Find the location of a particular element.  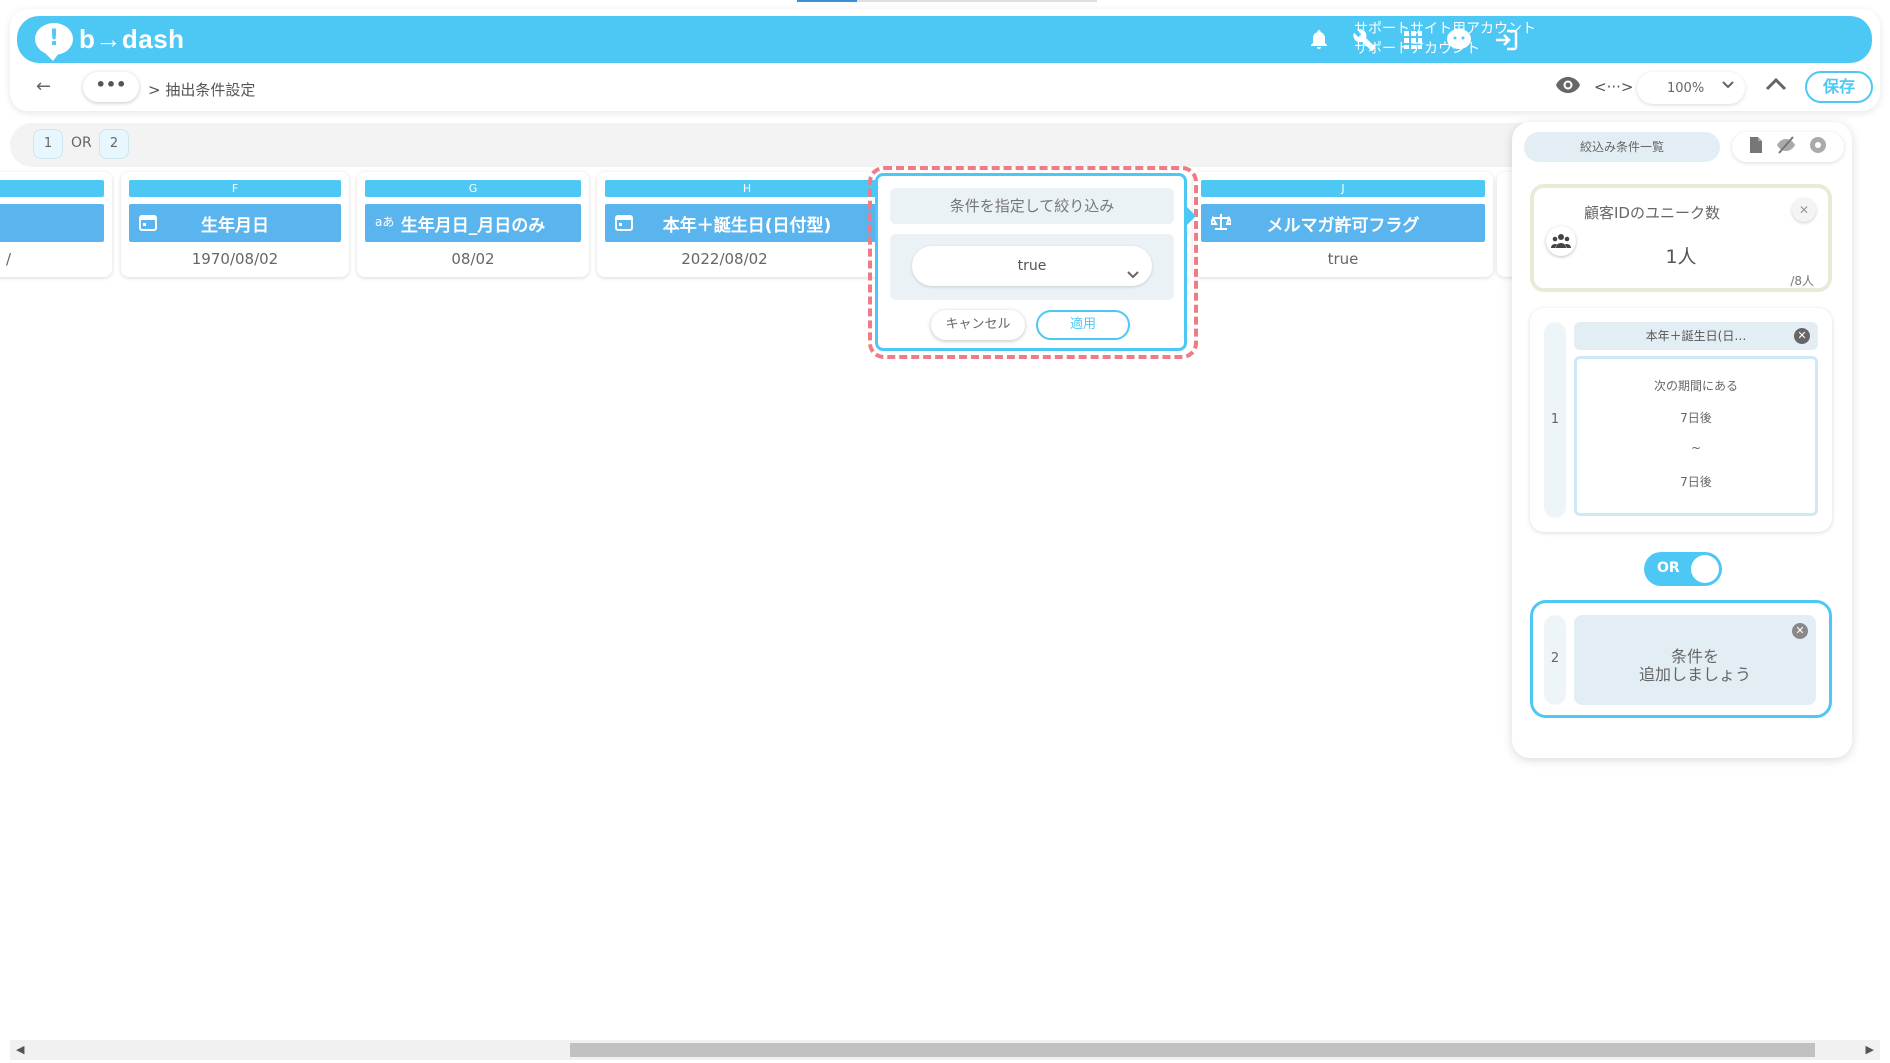

text-type-icon: aあ is located at coordinates (385, 222).